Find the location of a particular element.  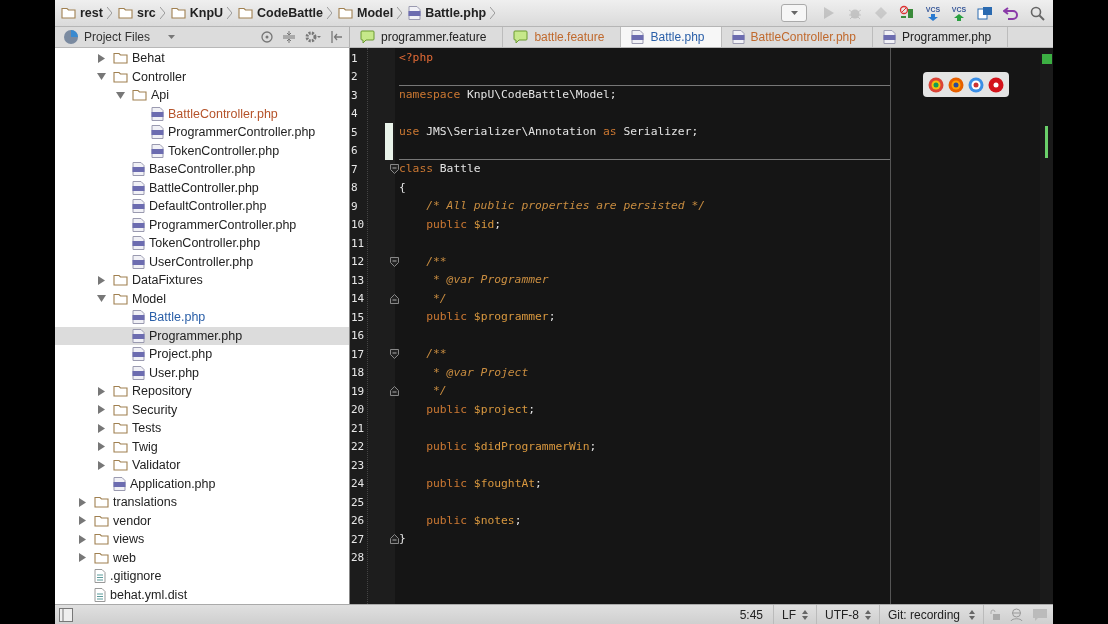

code-line: * @var Programmer is located at coordinates (490, 280).